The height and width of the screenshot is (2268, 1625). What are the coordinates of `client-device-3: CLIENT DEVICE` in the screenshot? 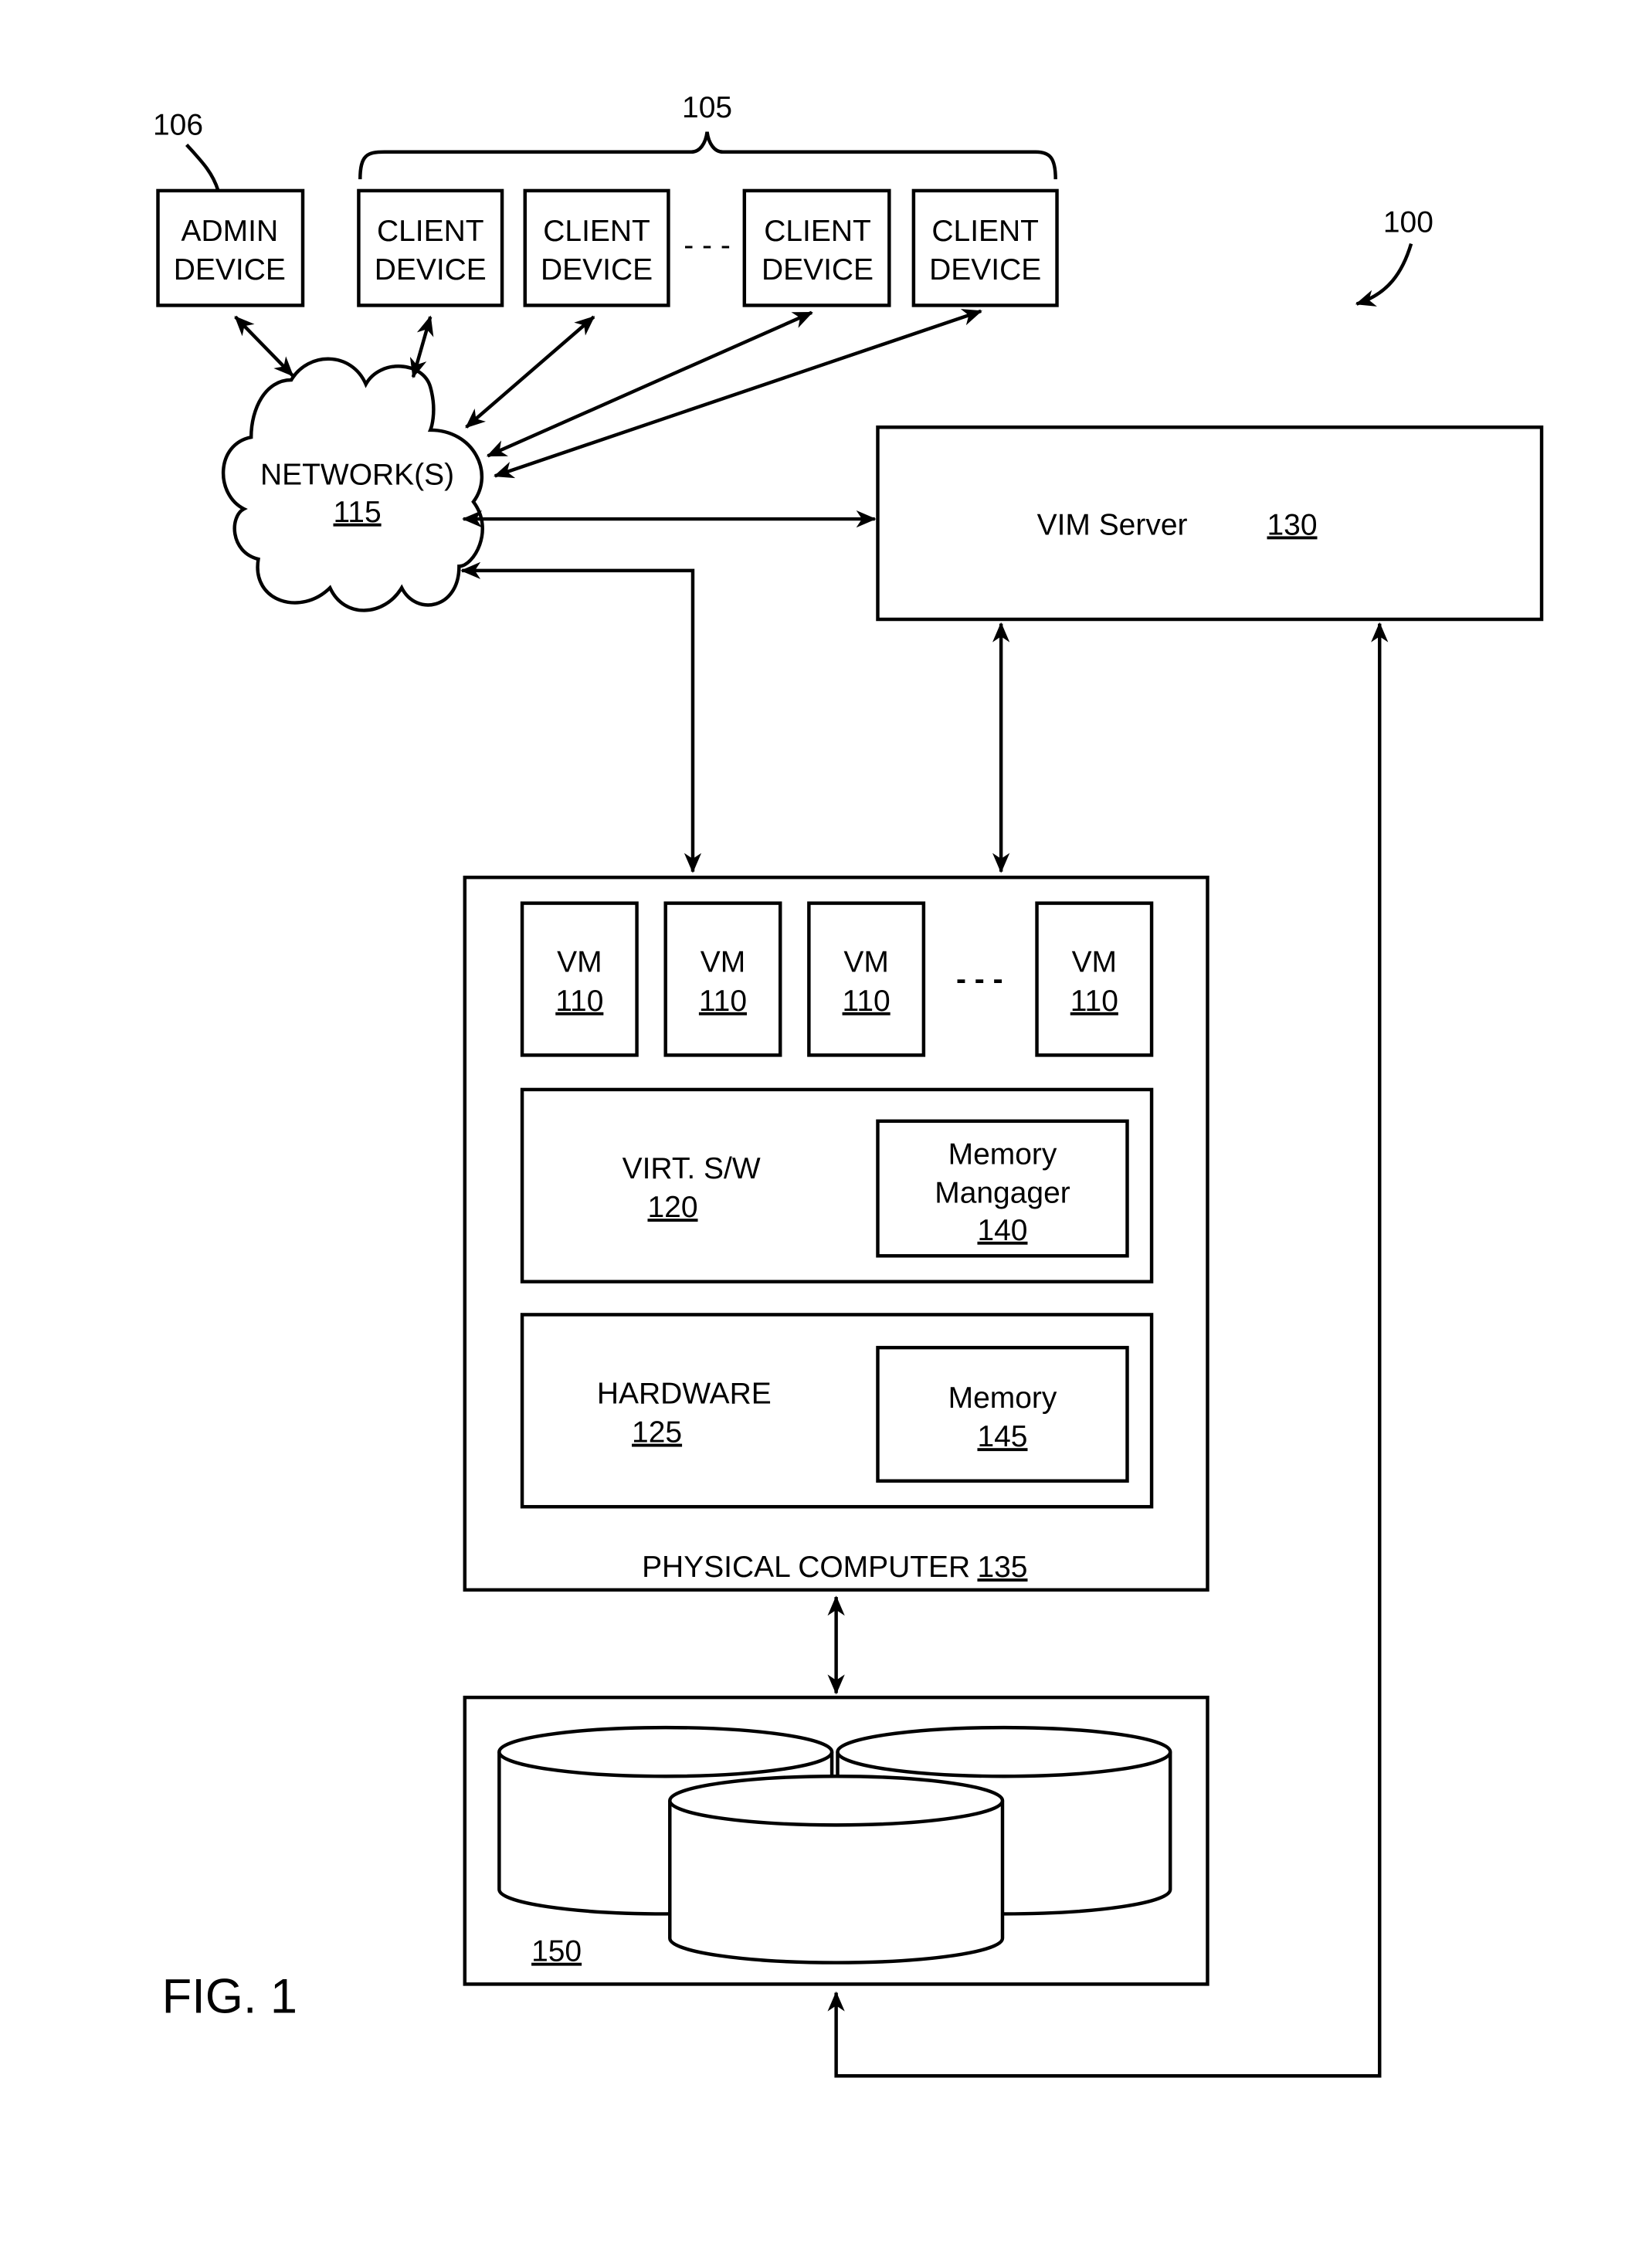 It's located at (816, 247).